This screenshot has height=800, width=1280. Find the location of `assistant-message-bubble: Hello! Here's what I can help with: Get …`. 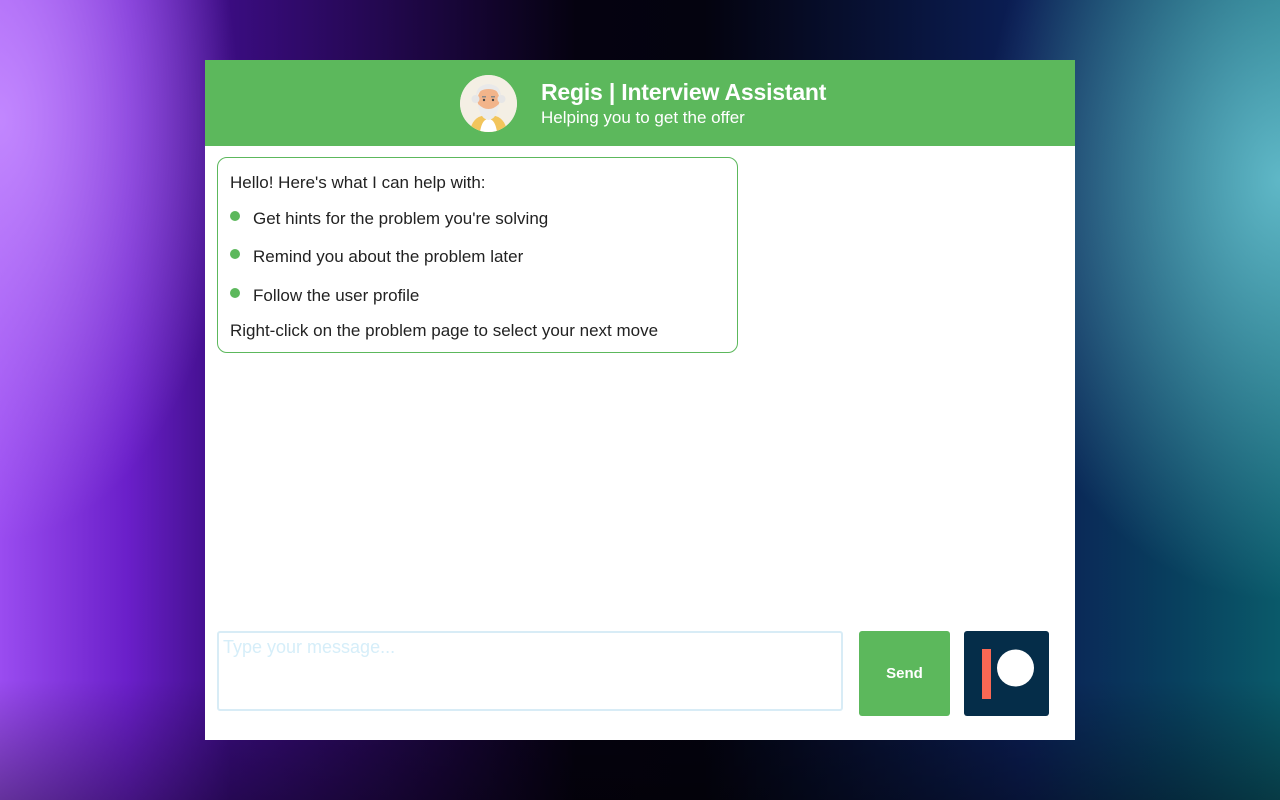

assistant-message-bubble: Hello! Here's what I can help with: Get … is located at coordinates (477, 255).